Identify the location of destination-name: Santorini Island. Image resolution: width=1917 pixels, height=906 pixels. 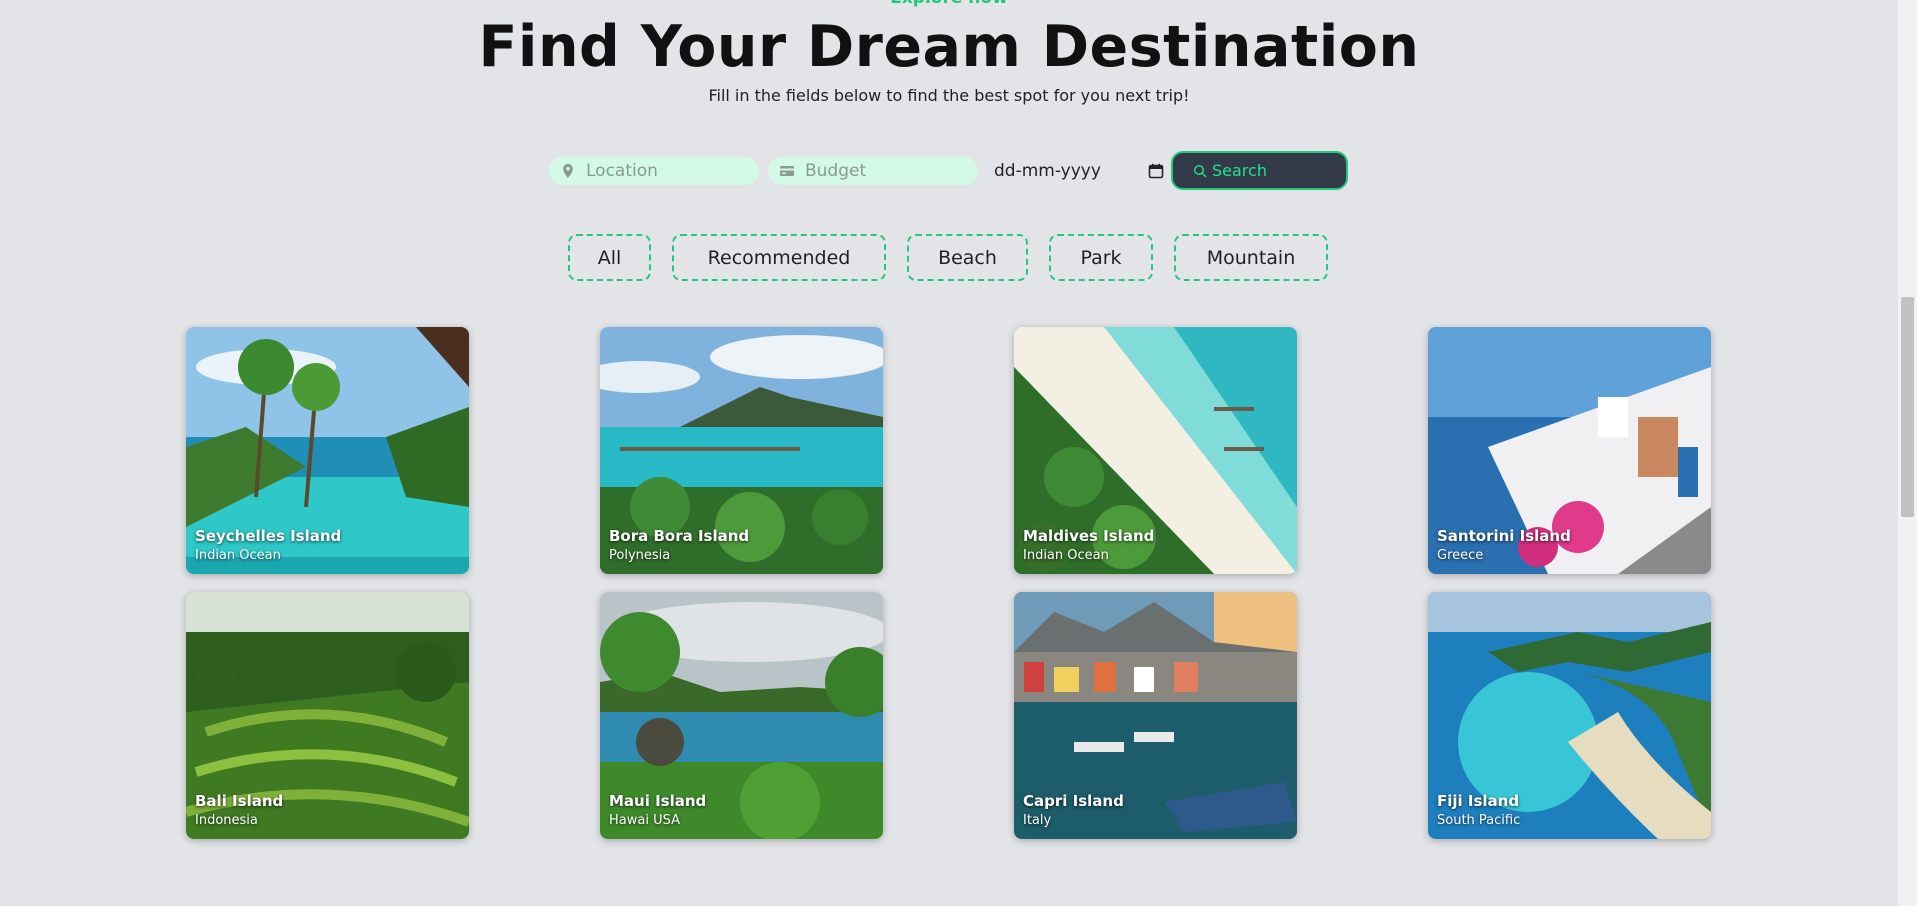
(1504, 536).